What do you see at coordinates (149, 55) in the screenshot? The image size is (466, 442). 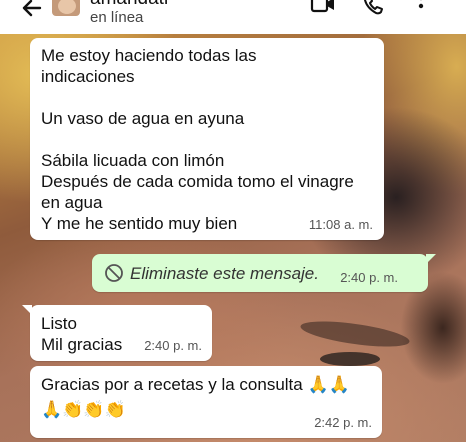 I see `message-text: Me estoy haciendo todas las` at bounding box center [149, 55].